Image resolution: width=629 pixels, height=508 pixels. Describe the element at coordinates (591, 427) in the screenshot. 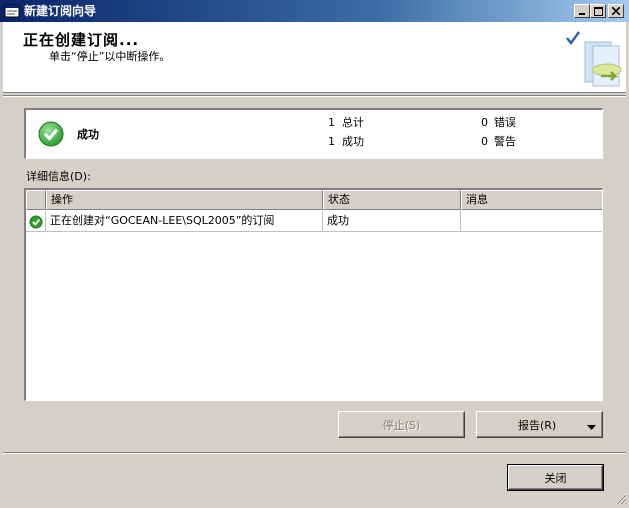

I see `dropdown-arrow-icon` at that location.